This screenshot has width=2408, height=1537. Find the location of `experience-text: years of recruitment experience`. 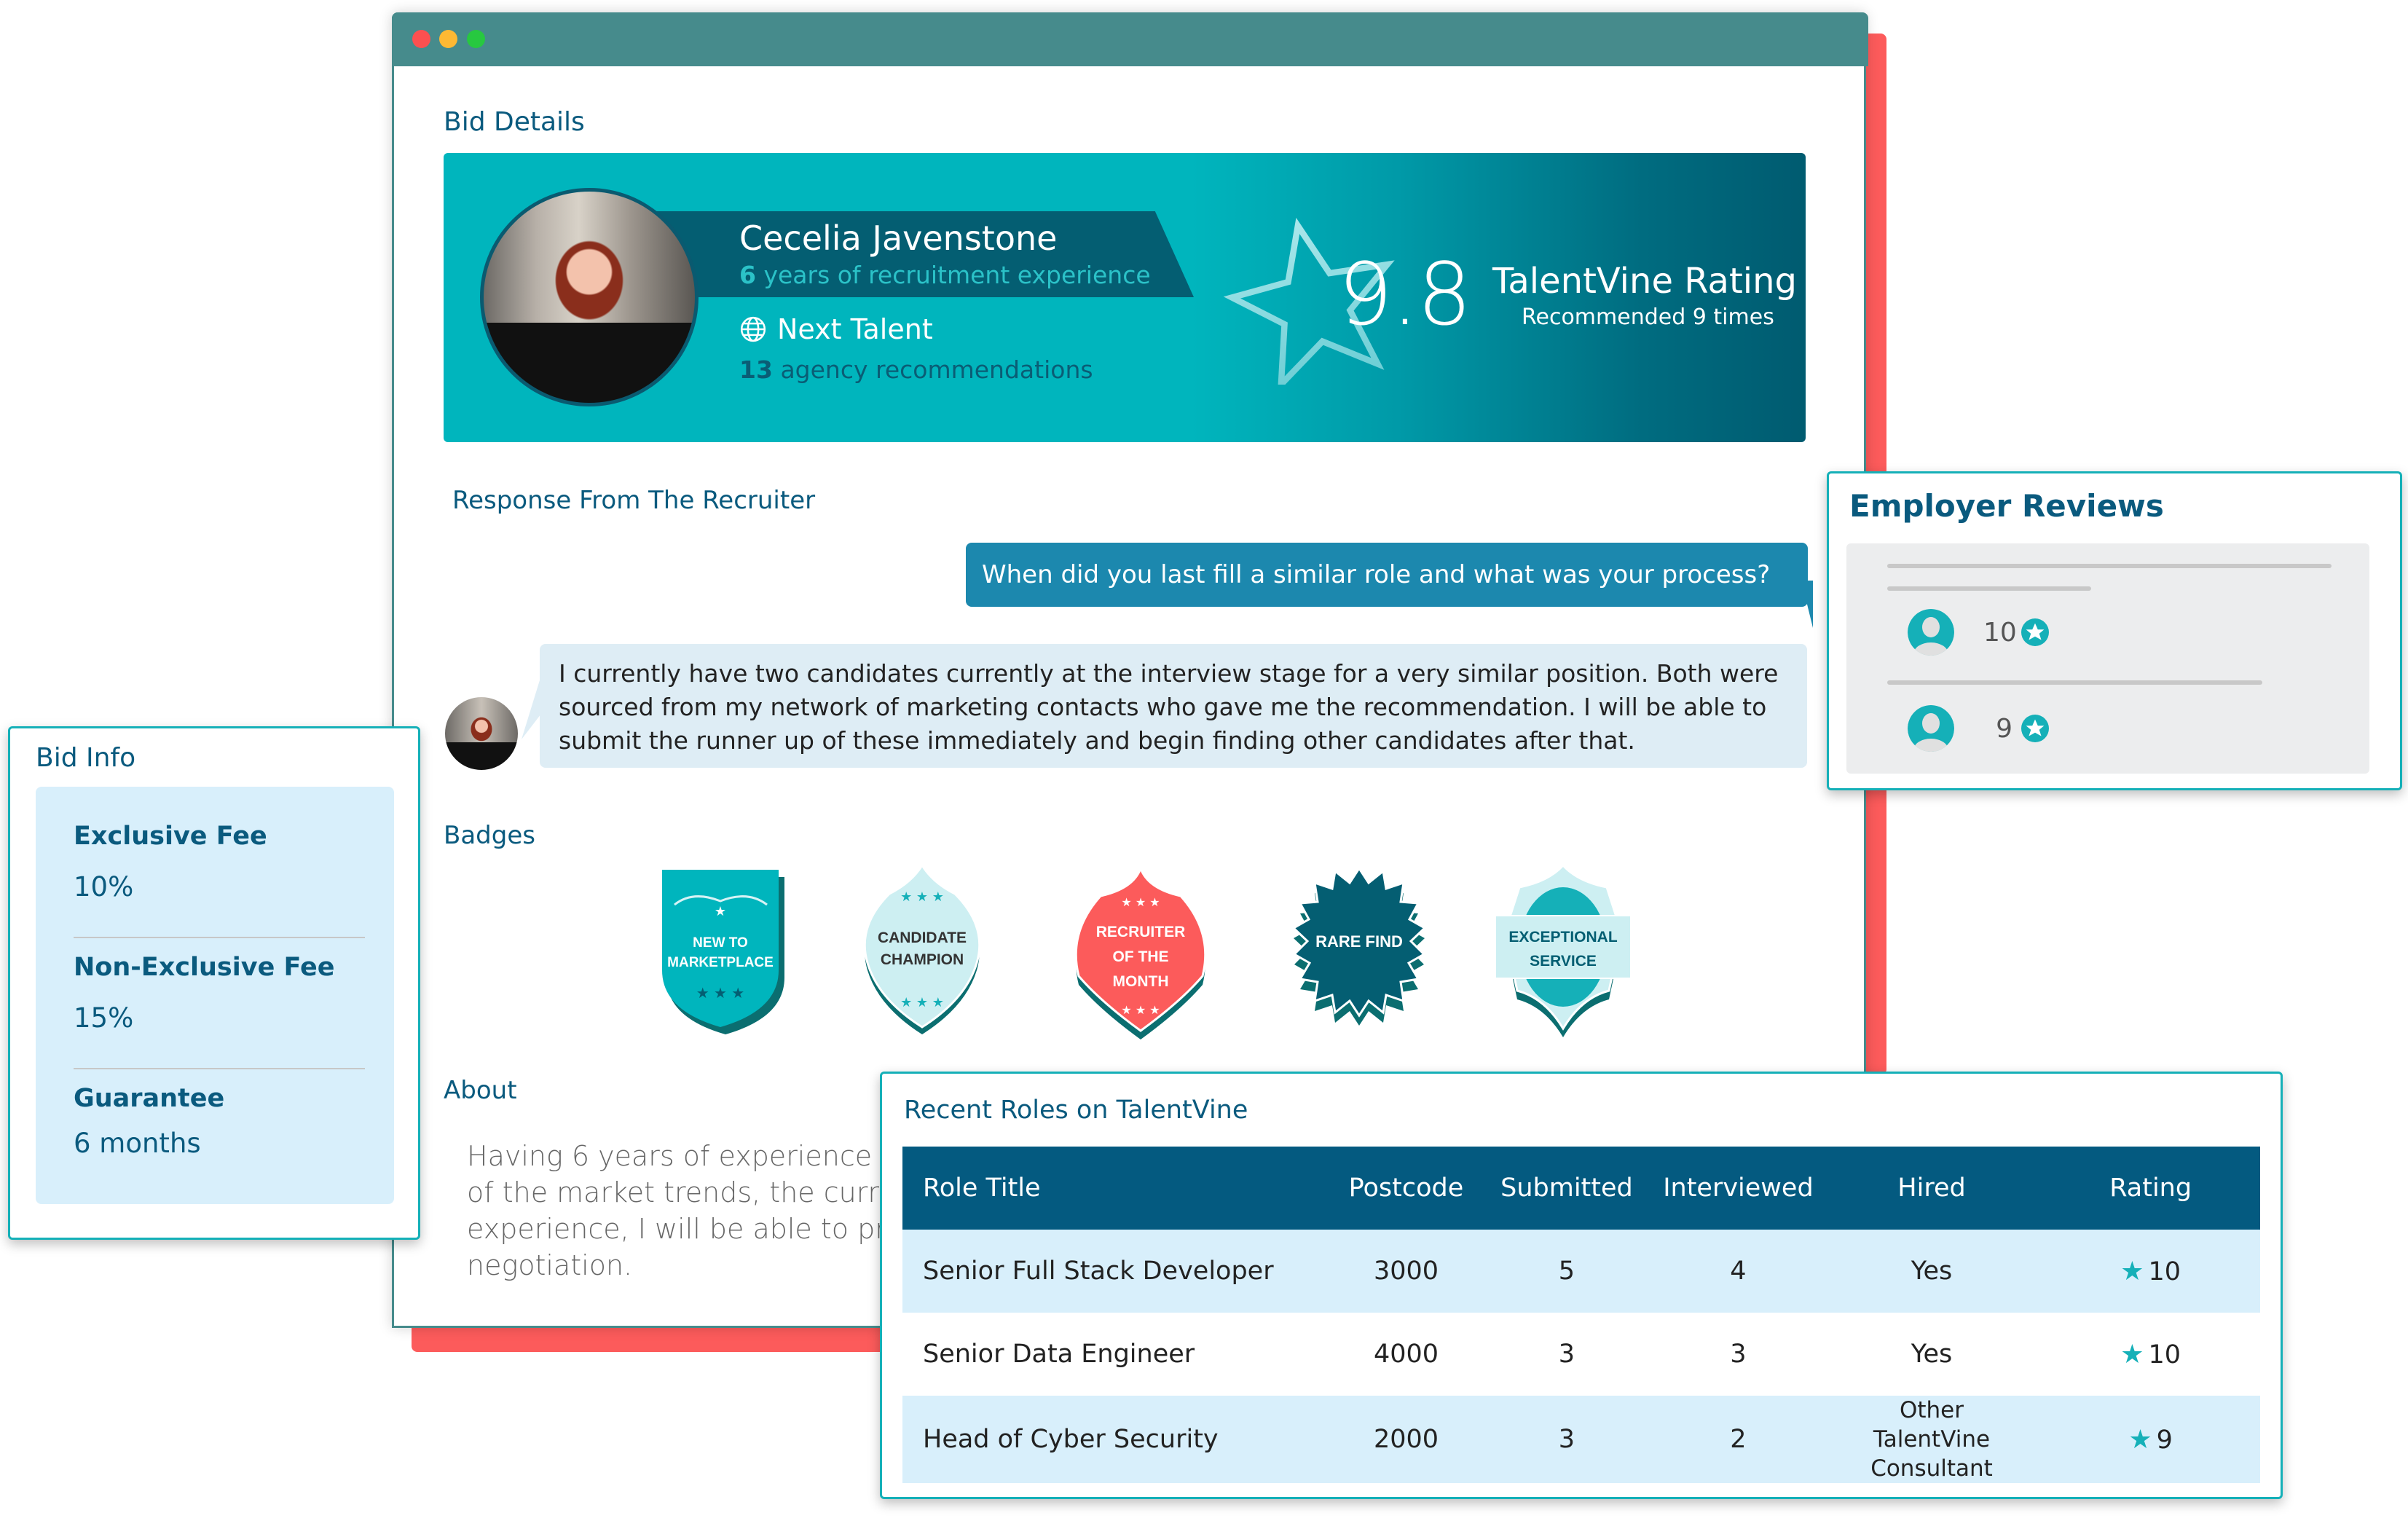

experience-text: years of recruitment experience is located at coordinates (957, 275).